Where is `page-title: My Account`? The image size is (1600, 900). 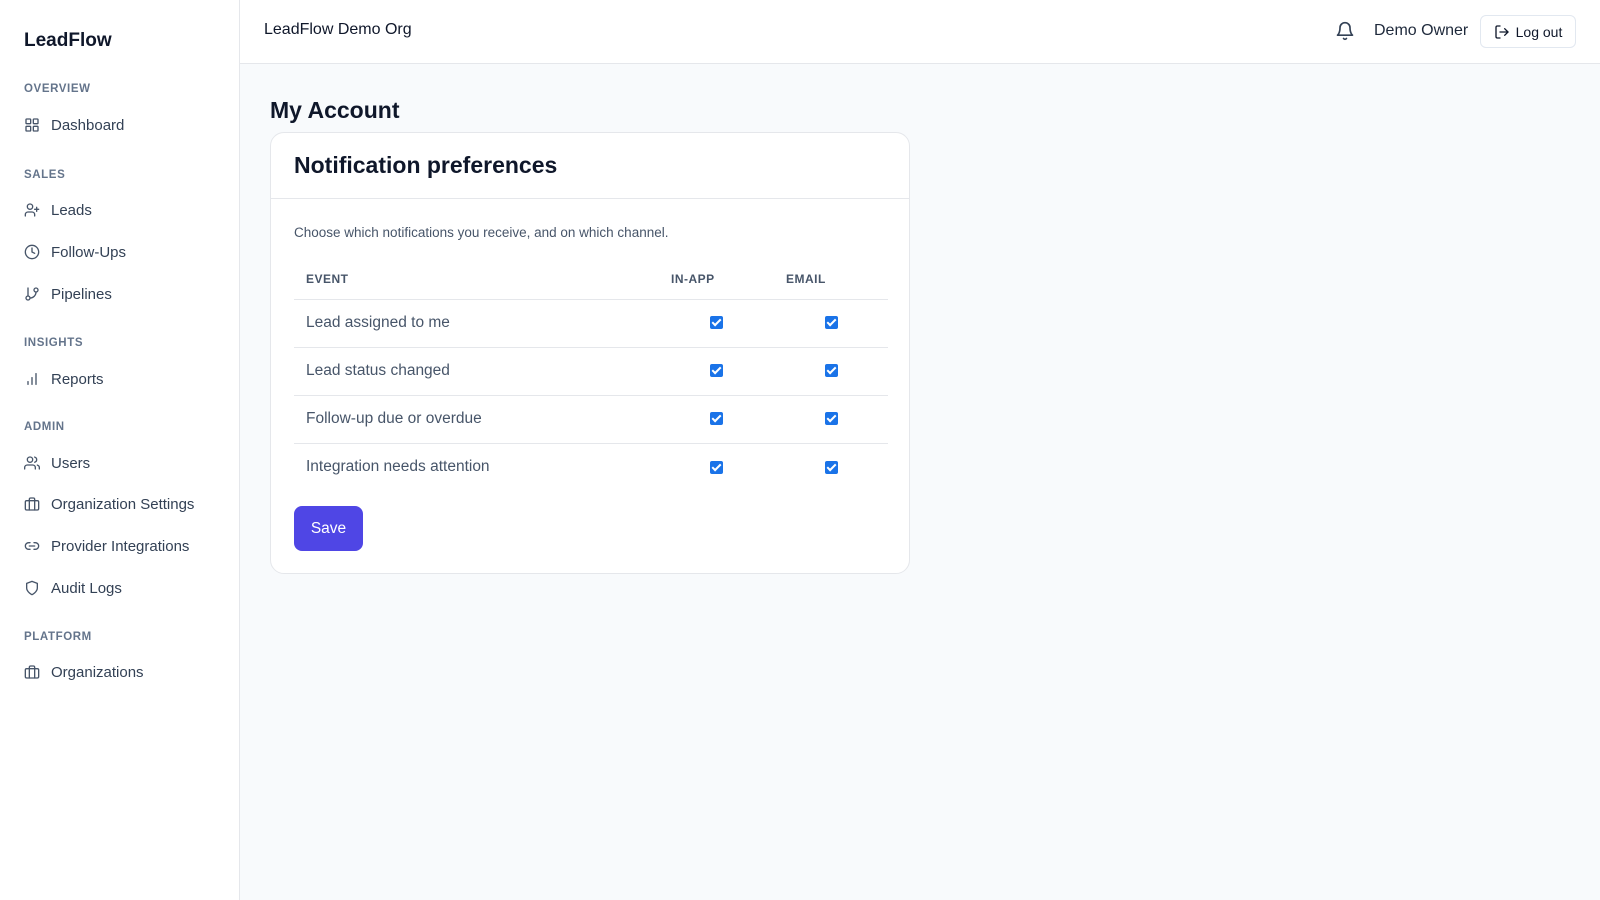
page-title: My Account is located at coordinates (335, 110).